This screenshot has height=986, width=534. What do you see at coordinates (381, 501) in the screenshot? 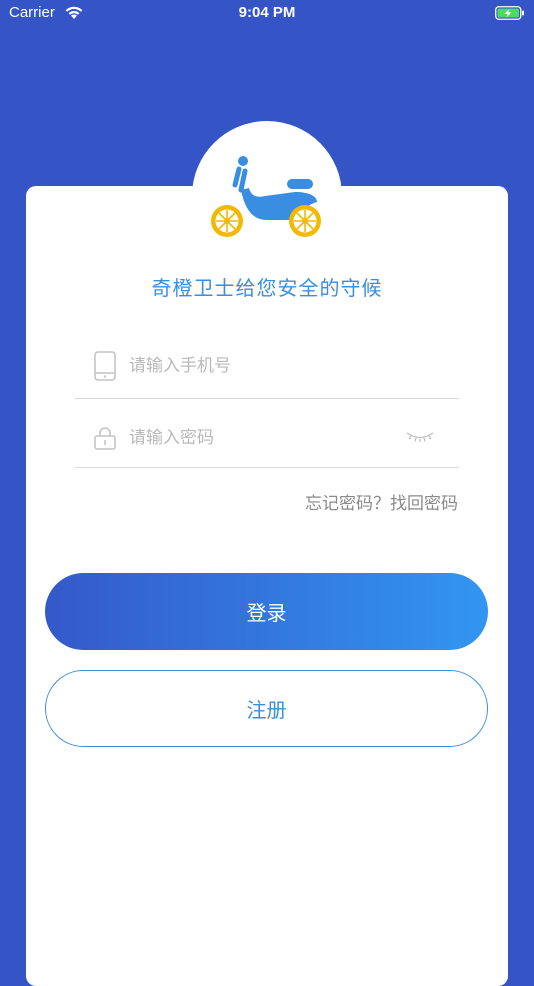
I see `forgot-password-link: 忘记密码？找回密码` at bounding box center [381, 501].